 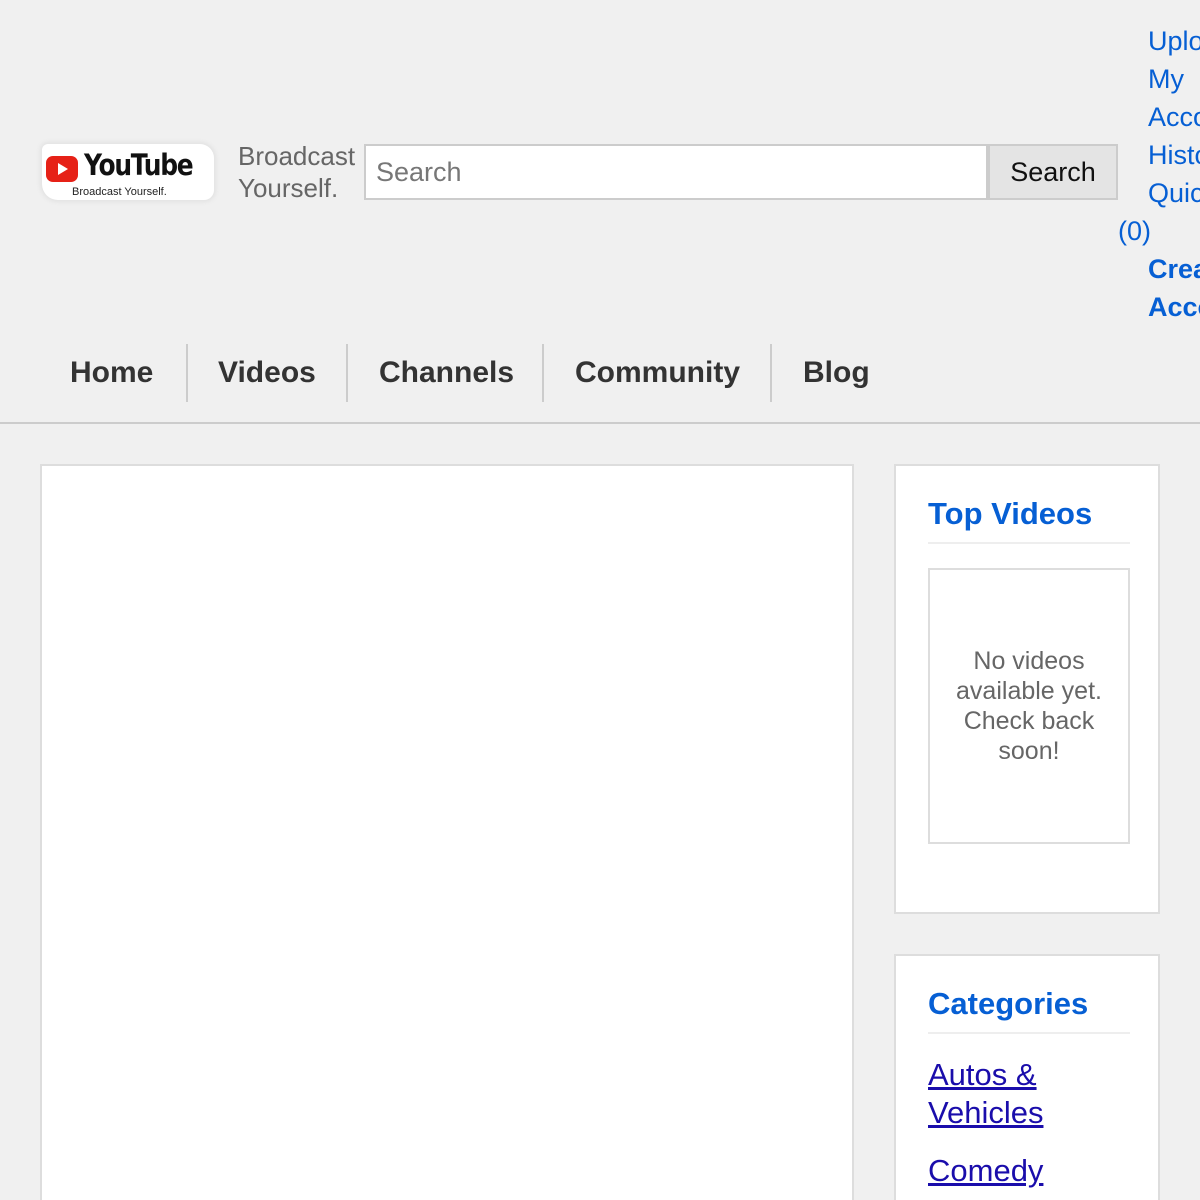 I want to click on play-icon, so click(x=62, y=169).